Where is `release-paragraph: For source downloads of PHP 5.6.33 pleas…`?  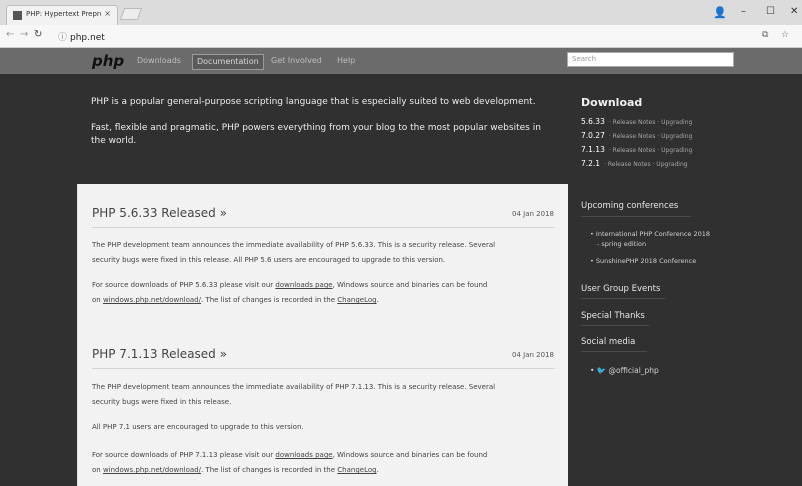
release-paragraph: For source downloads of PHP 5.6.33 pleas… is located at coordinates (327, 293).